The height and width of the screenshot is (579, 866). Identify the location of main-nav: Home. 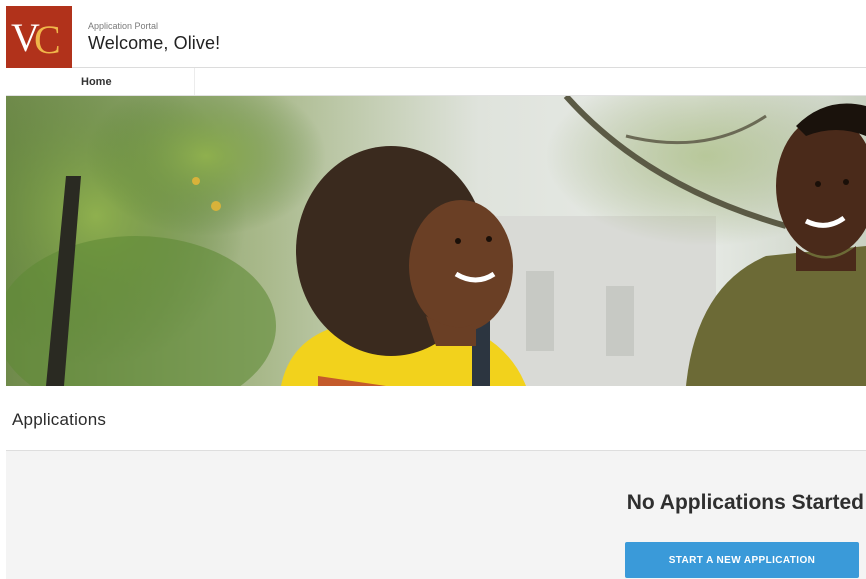
(436, 82).